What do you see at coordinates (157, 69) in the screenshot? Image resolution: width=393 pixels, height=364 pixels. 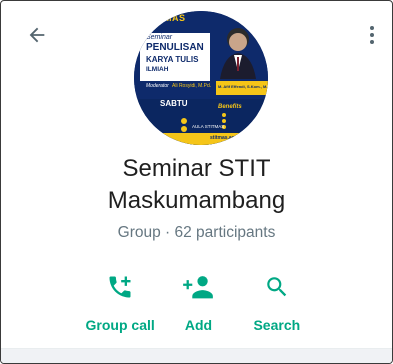 I see `avatar-line4: ILMIAH` at bounding box center [157, 69].